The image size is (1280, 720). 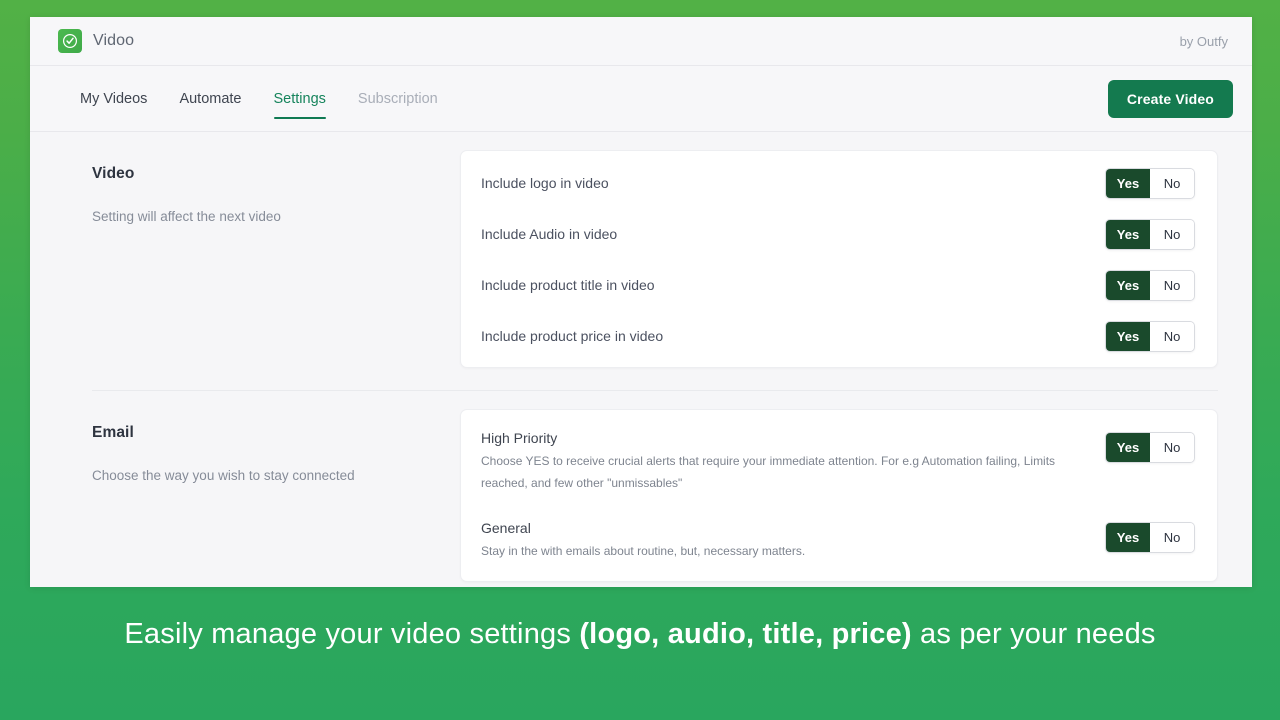 I want to click on setting-label: General, so click(x=506, y=528).